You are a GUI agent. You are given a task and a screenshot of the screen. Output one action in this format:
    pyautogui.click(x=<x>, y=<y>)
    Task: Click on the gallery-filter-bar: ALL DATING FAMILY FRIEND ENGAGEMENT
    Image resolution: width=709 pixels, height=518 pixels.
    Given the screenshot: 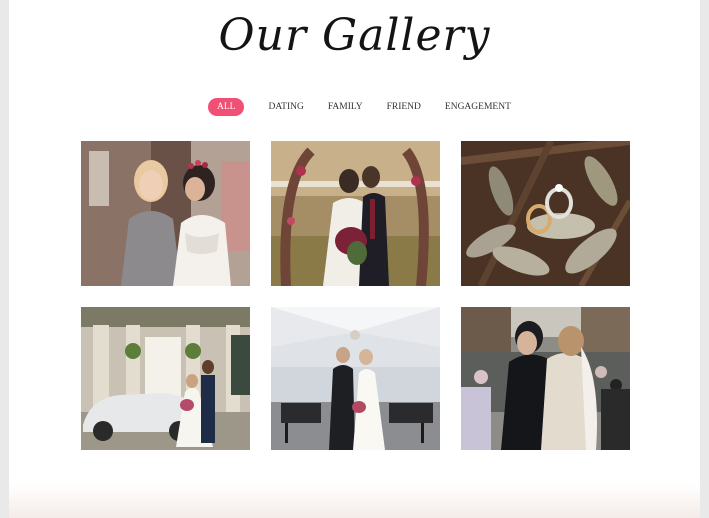 What is the action you would take?
    pyautogui.click(x=365, y=107)
    